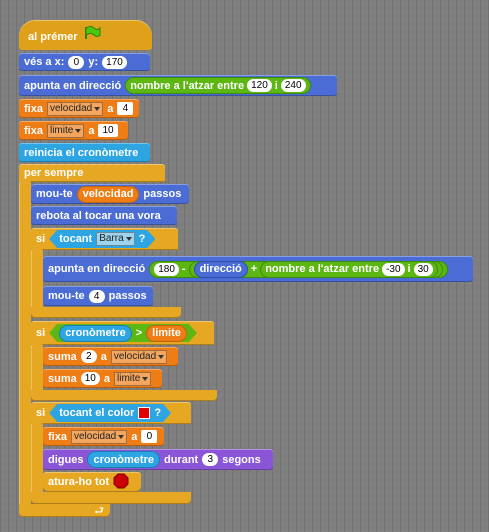 The height and width of the screenshot is (532, 489). Describe the element at coordinates (64, 510) in the screenshot. I see `forever-foot: ⮐` at that location.